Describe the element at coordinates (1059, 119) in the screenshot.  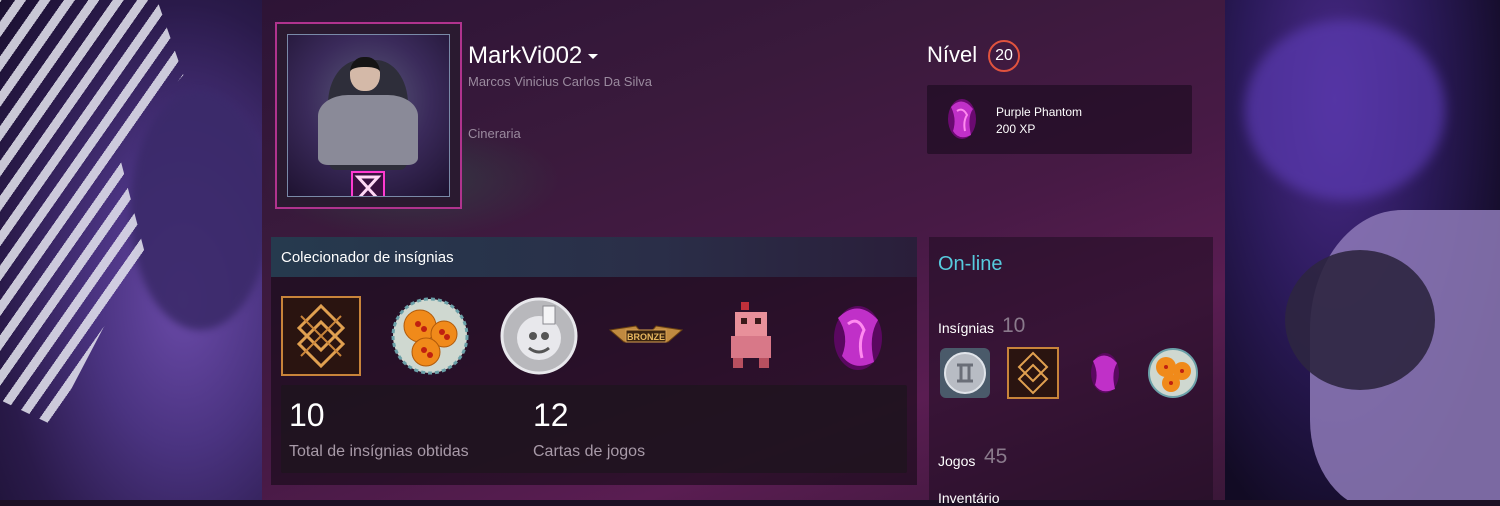
I see `favorite-badge: Purple Phantom 200 XP` at that location.